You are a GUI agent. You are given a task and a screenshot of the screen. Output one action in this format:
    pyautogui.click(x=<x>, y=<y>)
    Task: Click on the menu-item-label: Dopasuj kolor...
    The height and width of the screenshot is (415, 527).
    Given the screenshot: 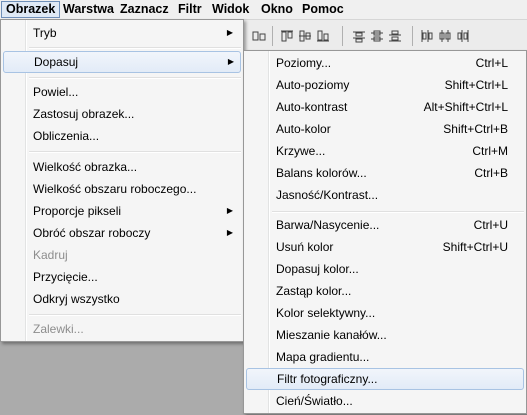 What is the action you would take?
    pyautogui.click(x=317, y=269)
    